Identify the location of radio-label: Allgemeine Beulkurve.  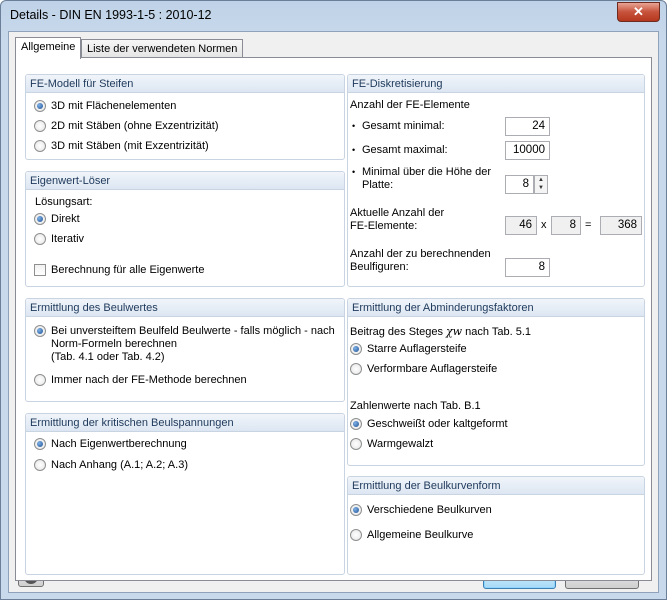
(420, 535).